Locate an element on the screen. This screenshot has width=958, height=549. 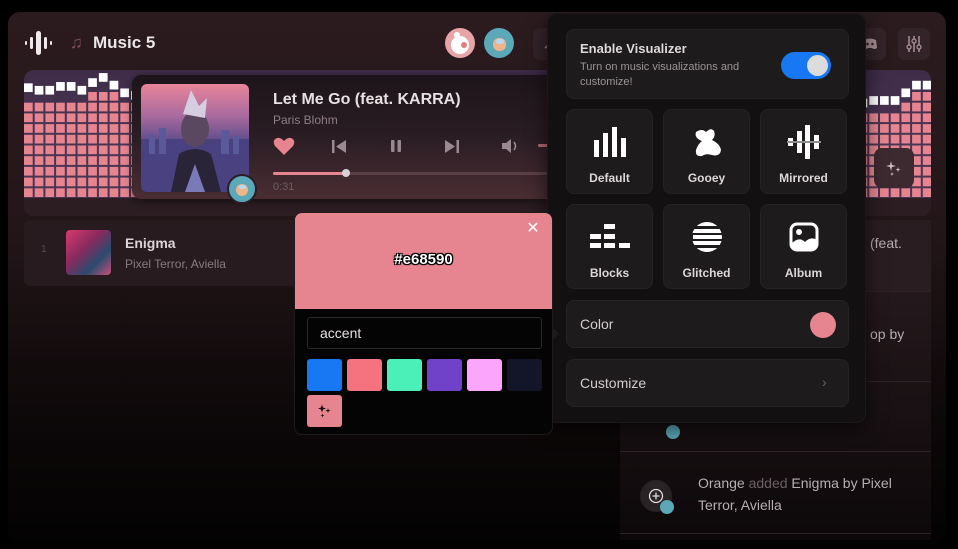
song-artist: Paris Blohm is located at coordinates (305, 120).